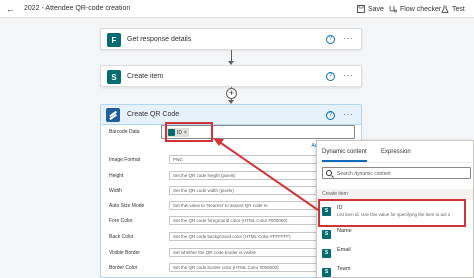 The height and width of the screenshot is (278, 474). Describe the element at coordinates (231, 93) in the screenshot. I see `add-step-plus-icon: +` at that location.